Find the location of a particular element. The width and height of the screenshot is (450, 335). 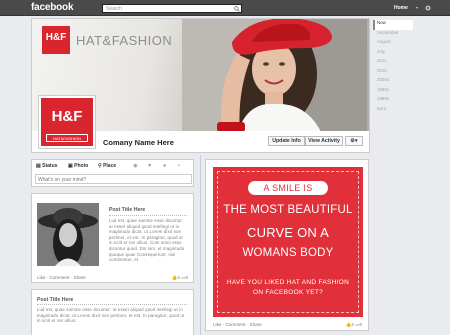

woman-in-hat-photo is located at coordinates (68, 234).